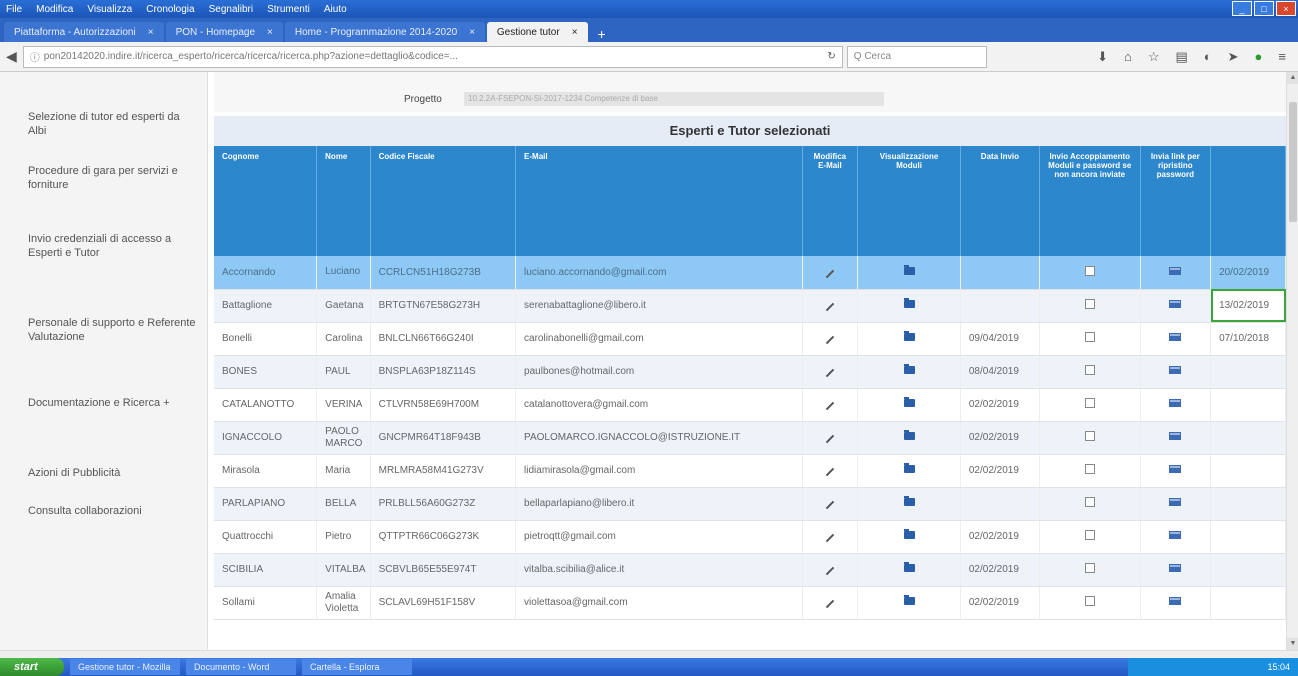 The image size is (1298, 676). I want to click on back-icon: ◀, so click(11, 56).